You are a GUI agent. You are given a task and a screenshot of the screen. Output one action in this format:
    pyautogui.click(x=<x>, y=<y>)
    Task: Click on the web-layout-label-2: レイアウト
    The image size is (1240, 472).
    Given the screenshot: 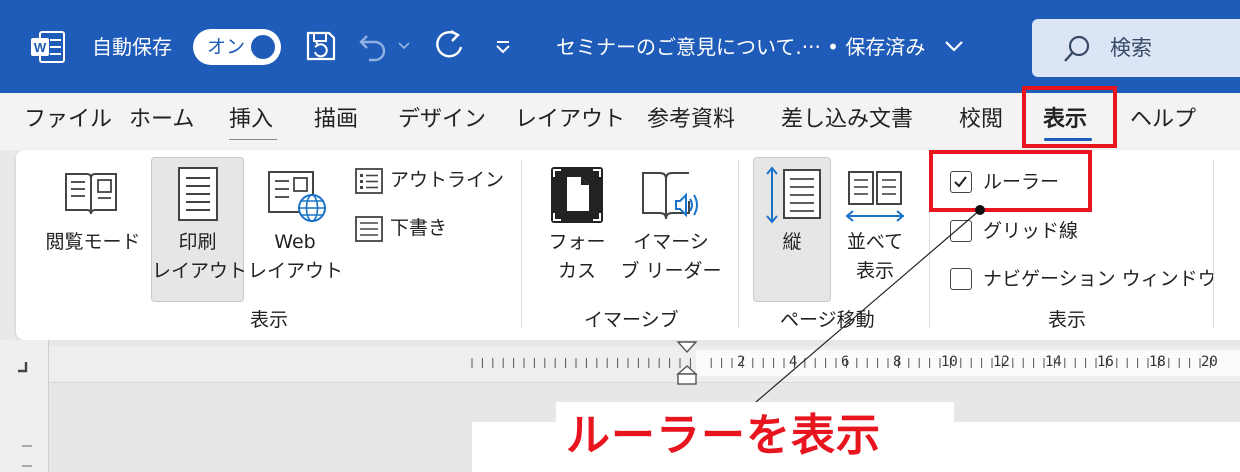 What is the action you would take?
    pyautogui.click(x=296, y=271)
    